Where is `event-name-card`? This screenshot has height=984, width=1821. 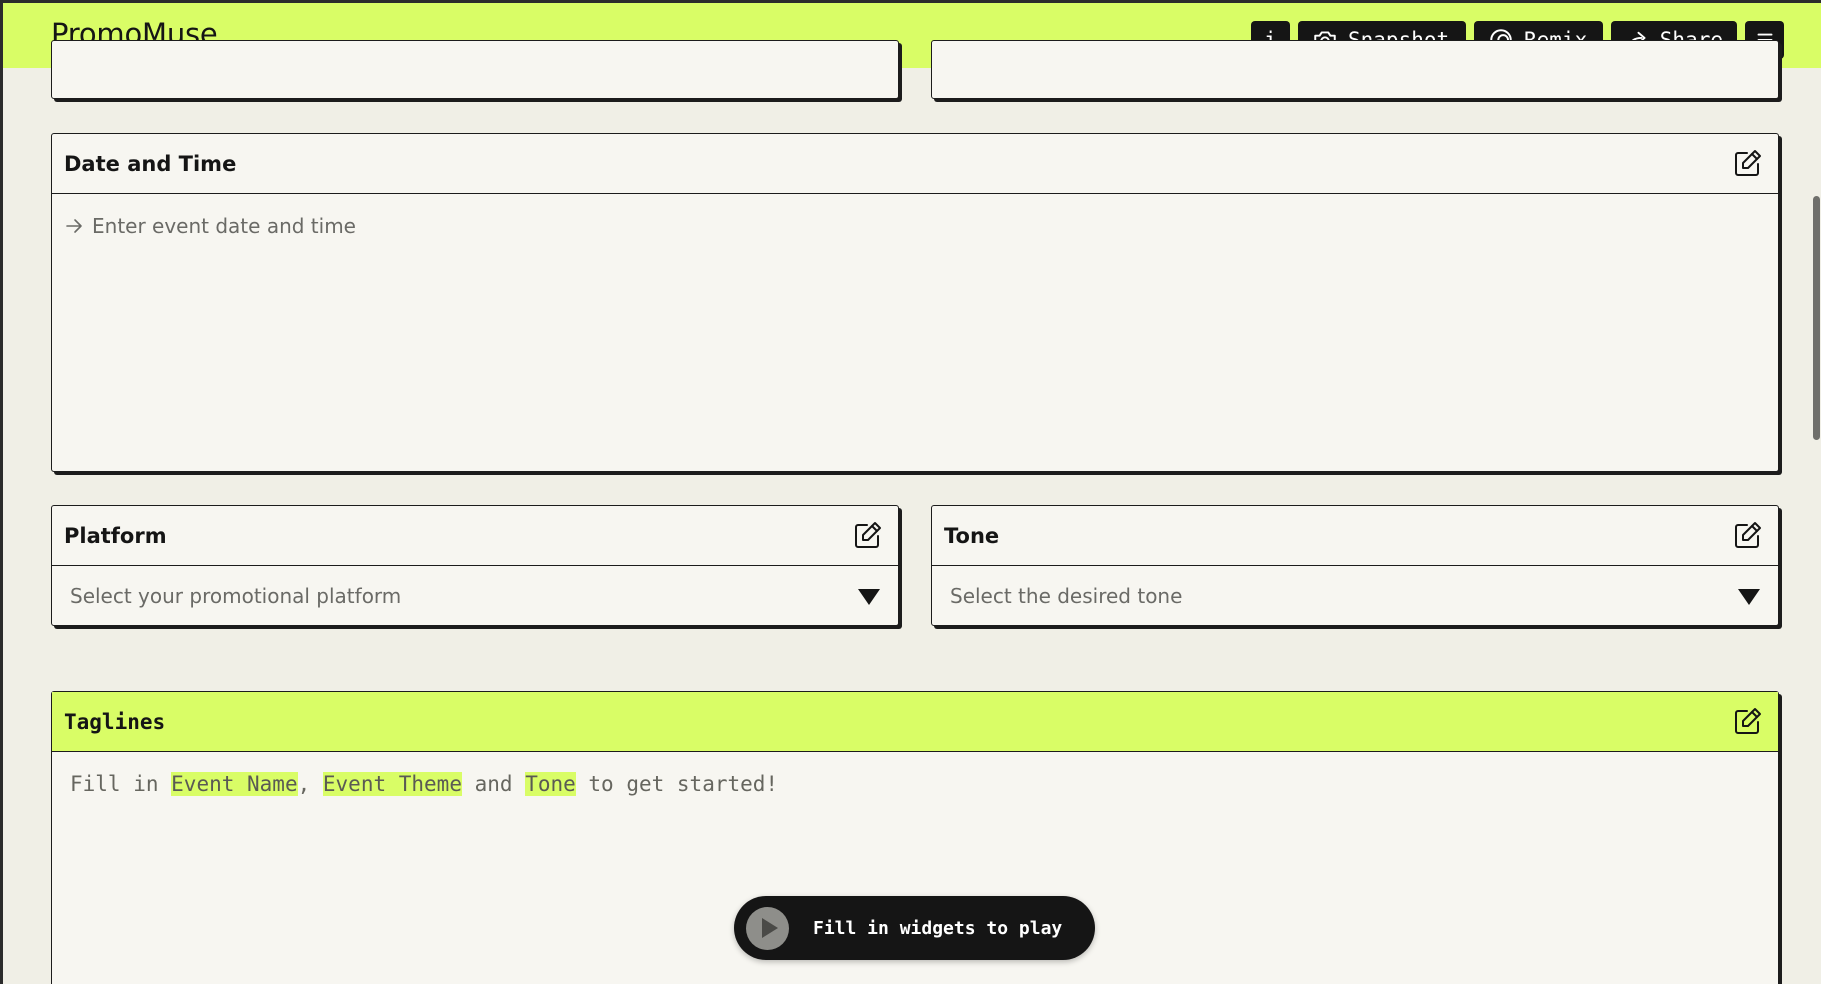
event-name-card is located at coordinates (475, 69).